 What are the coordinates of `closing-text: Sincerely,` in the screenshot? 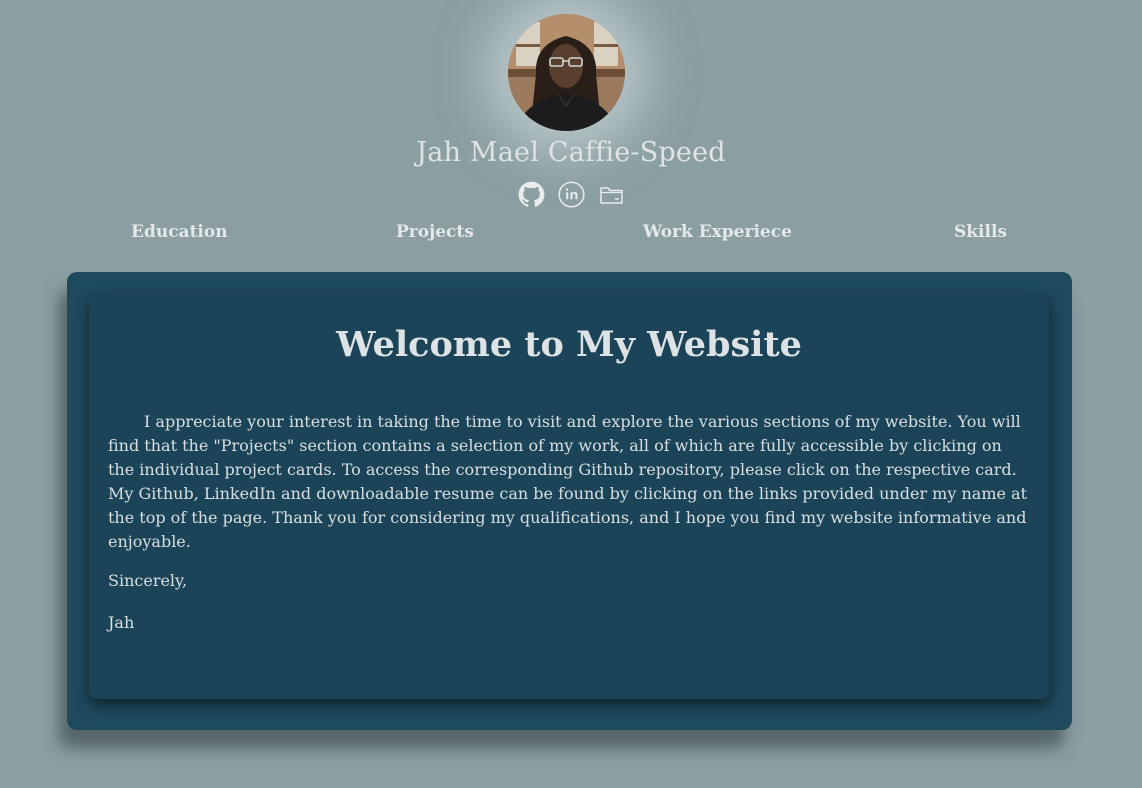 It's located at (148, 580).